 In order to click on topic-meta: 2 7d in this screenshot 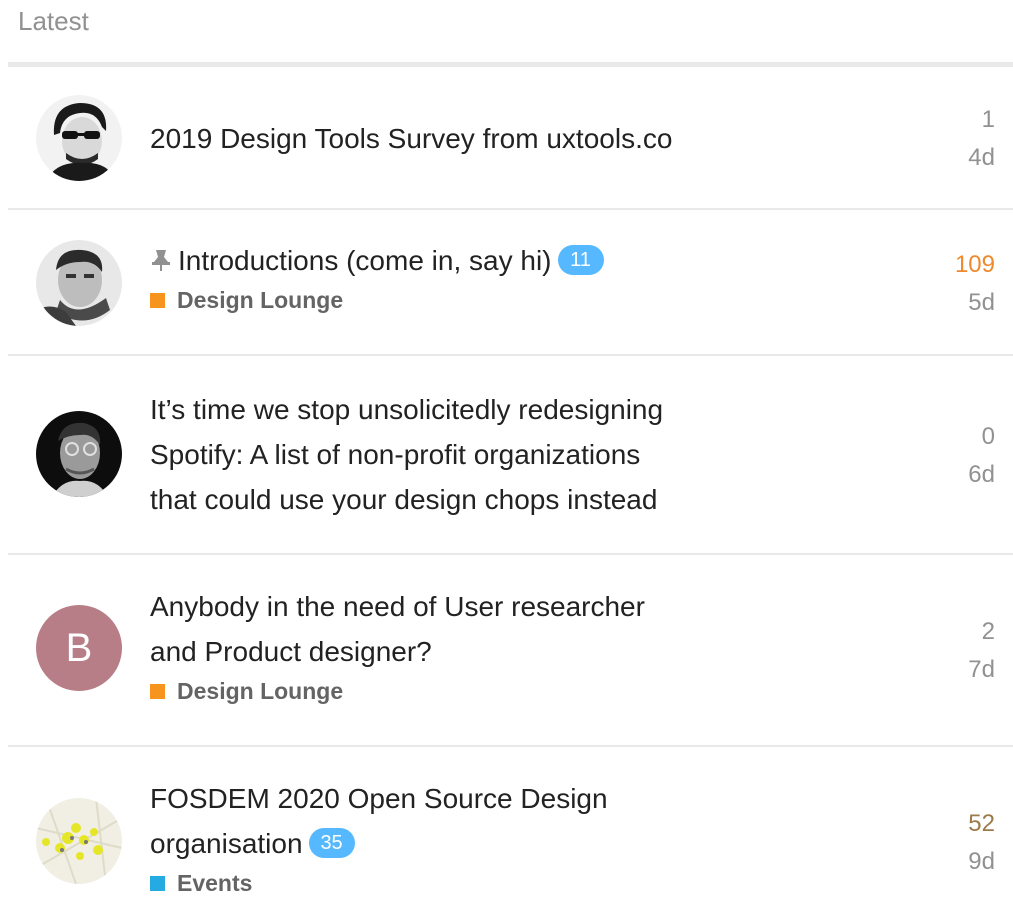, I will do `click(945, 651)`.